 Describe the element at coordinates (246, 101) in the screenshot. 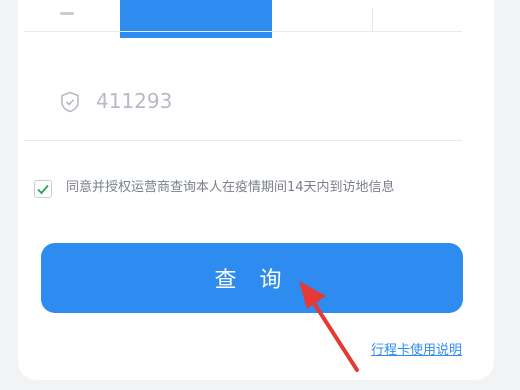

I see `verification-code-input` at that location.